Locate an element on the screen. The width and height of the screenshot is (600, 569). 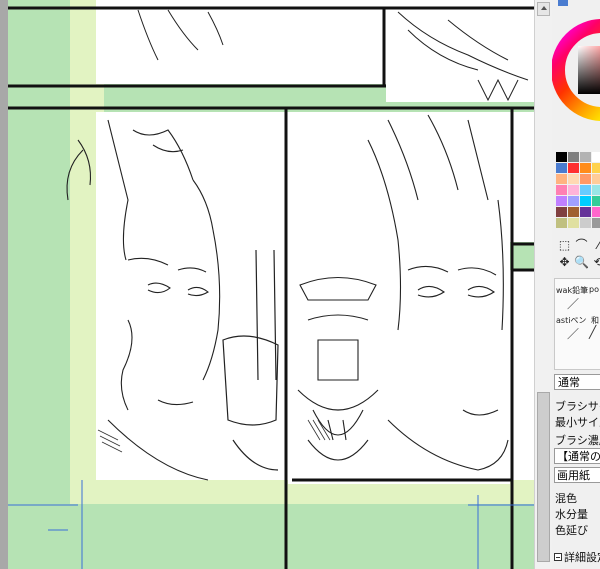
pencil-icon: ／ is located at coordinates (573, 304).